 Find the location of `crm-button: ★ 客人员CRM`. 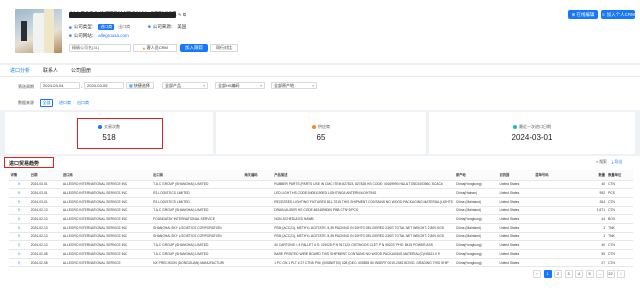

crm-button: ★ 客人员CRM is located at coordinates (155, 48).